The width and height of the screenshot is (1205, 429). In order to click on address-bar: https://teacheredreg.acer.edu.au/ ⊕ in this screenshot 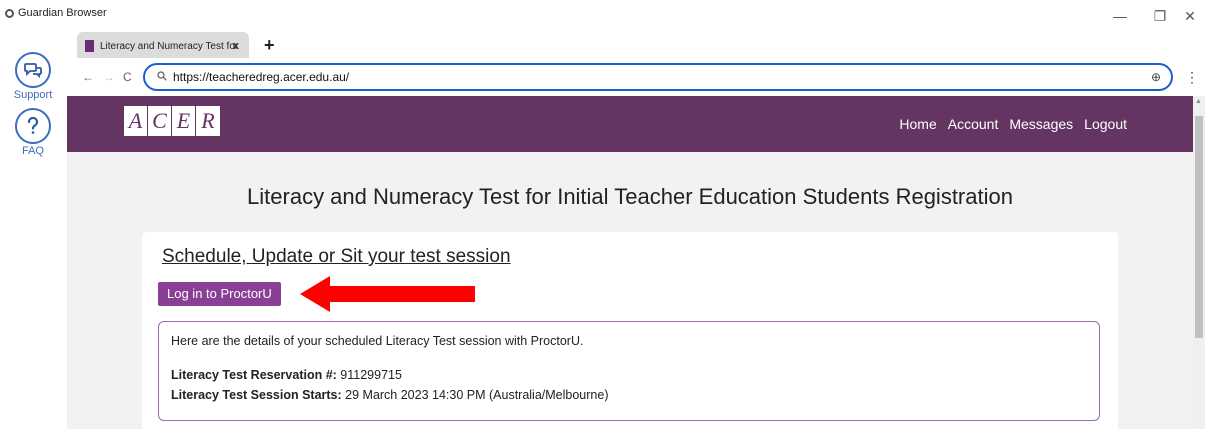, I will do `click(658, 77)`.